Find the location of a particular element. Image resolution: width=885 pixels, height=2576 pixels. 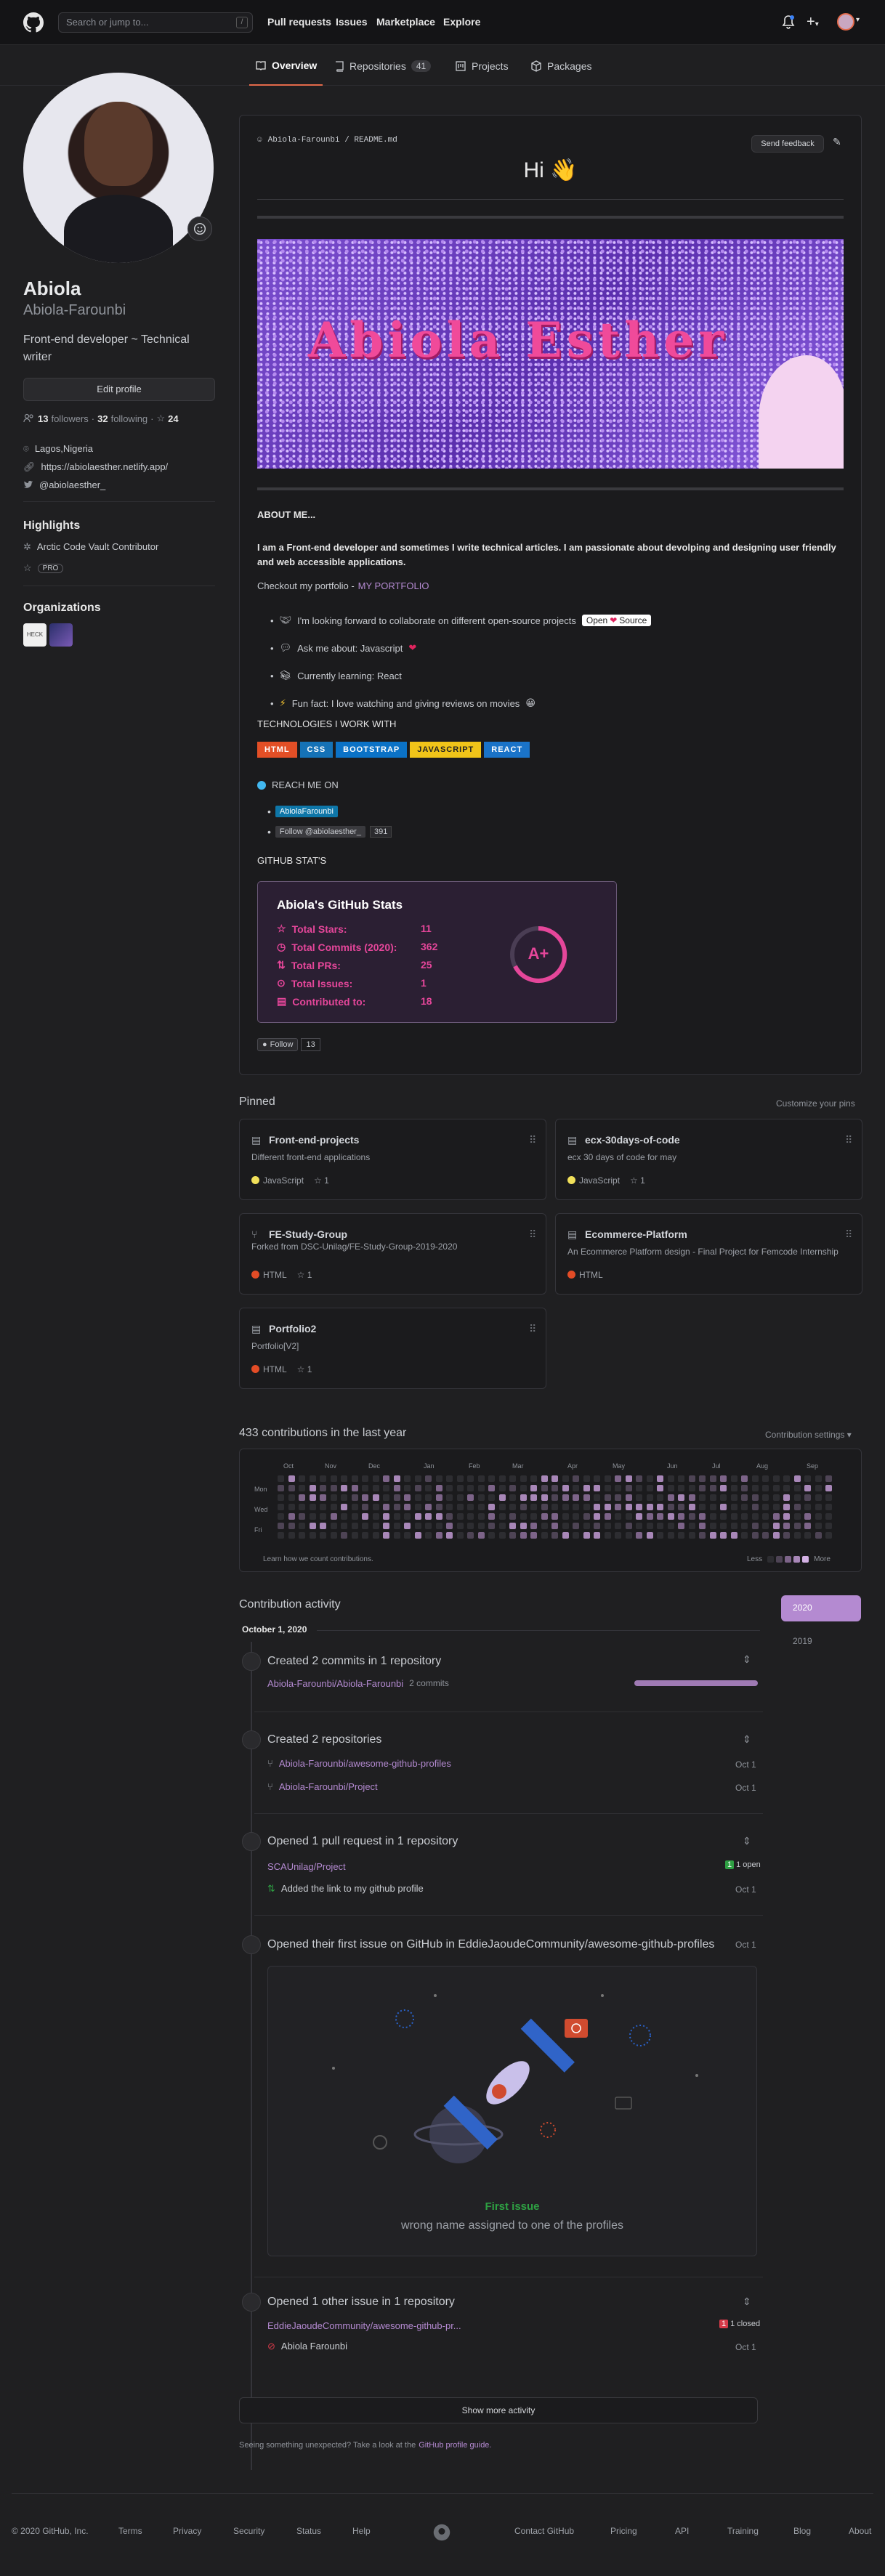

followers-count: 13 is located at coordinates (43, 418).